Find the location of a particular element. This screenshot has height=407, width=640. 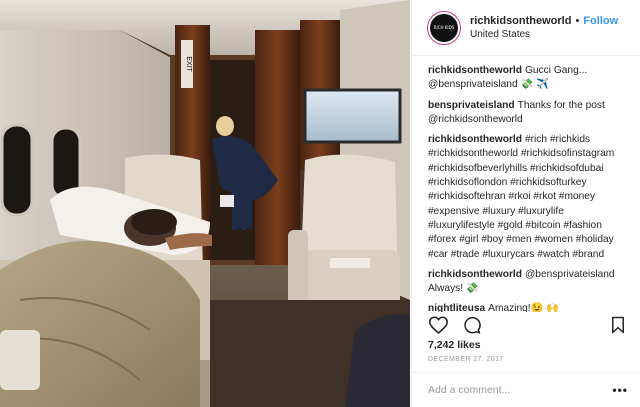

comment-icon is located at coordinates (472, 325).